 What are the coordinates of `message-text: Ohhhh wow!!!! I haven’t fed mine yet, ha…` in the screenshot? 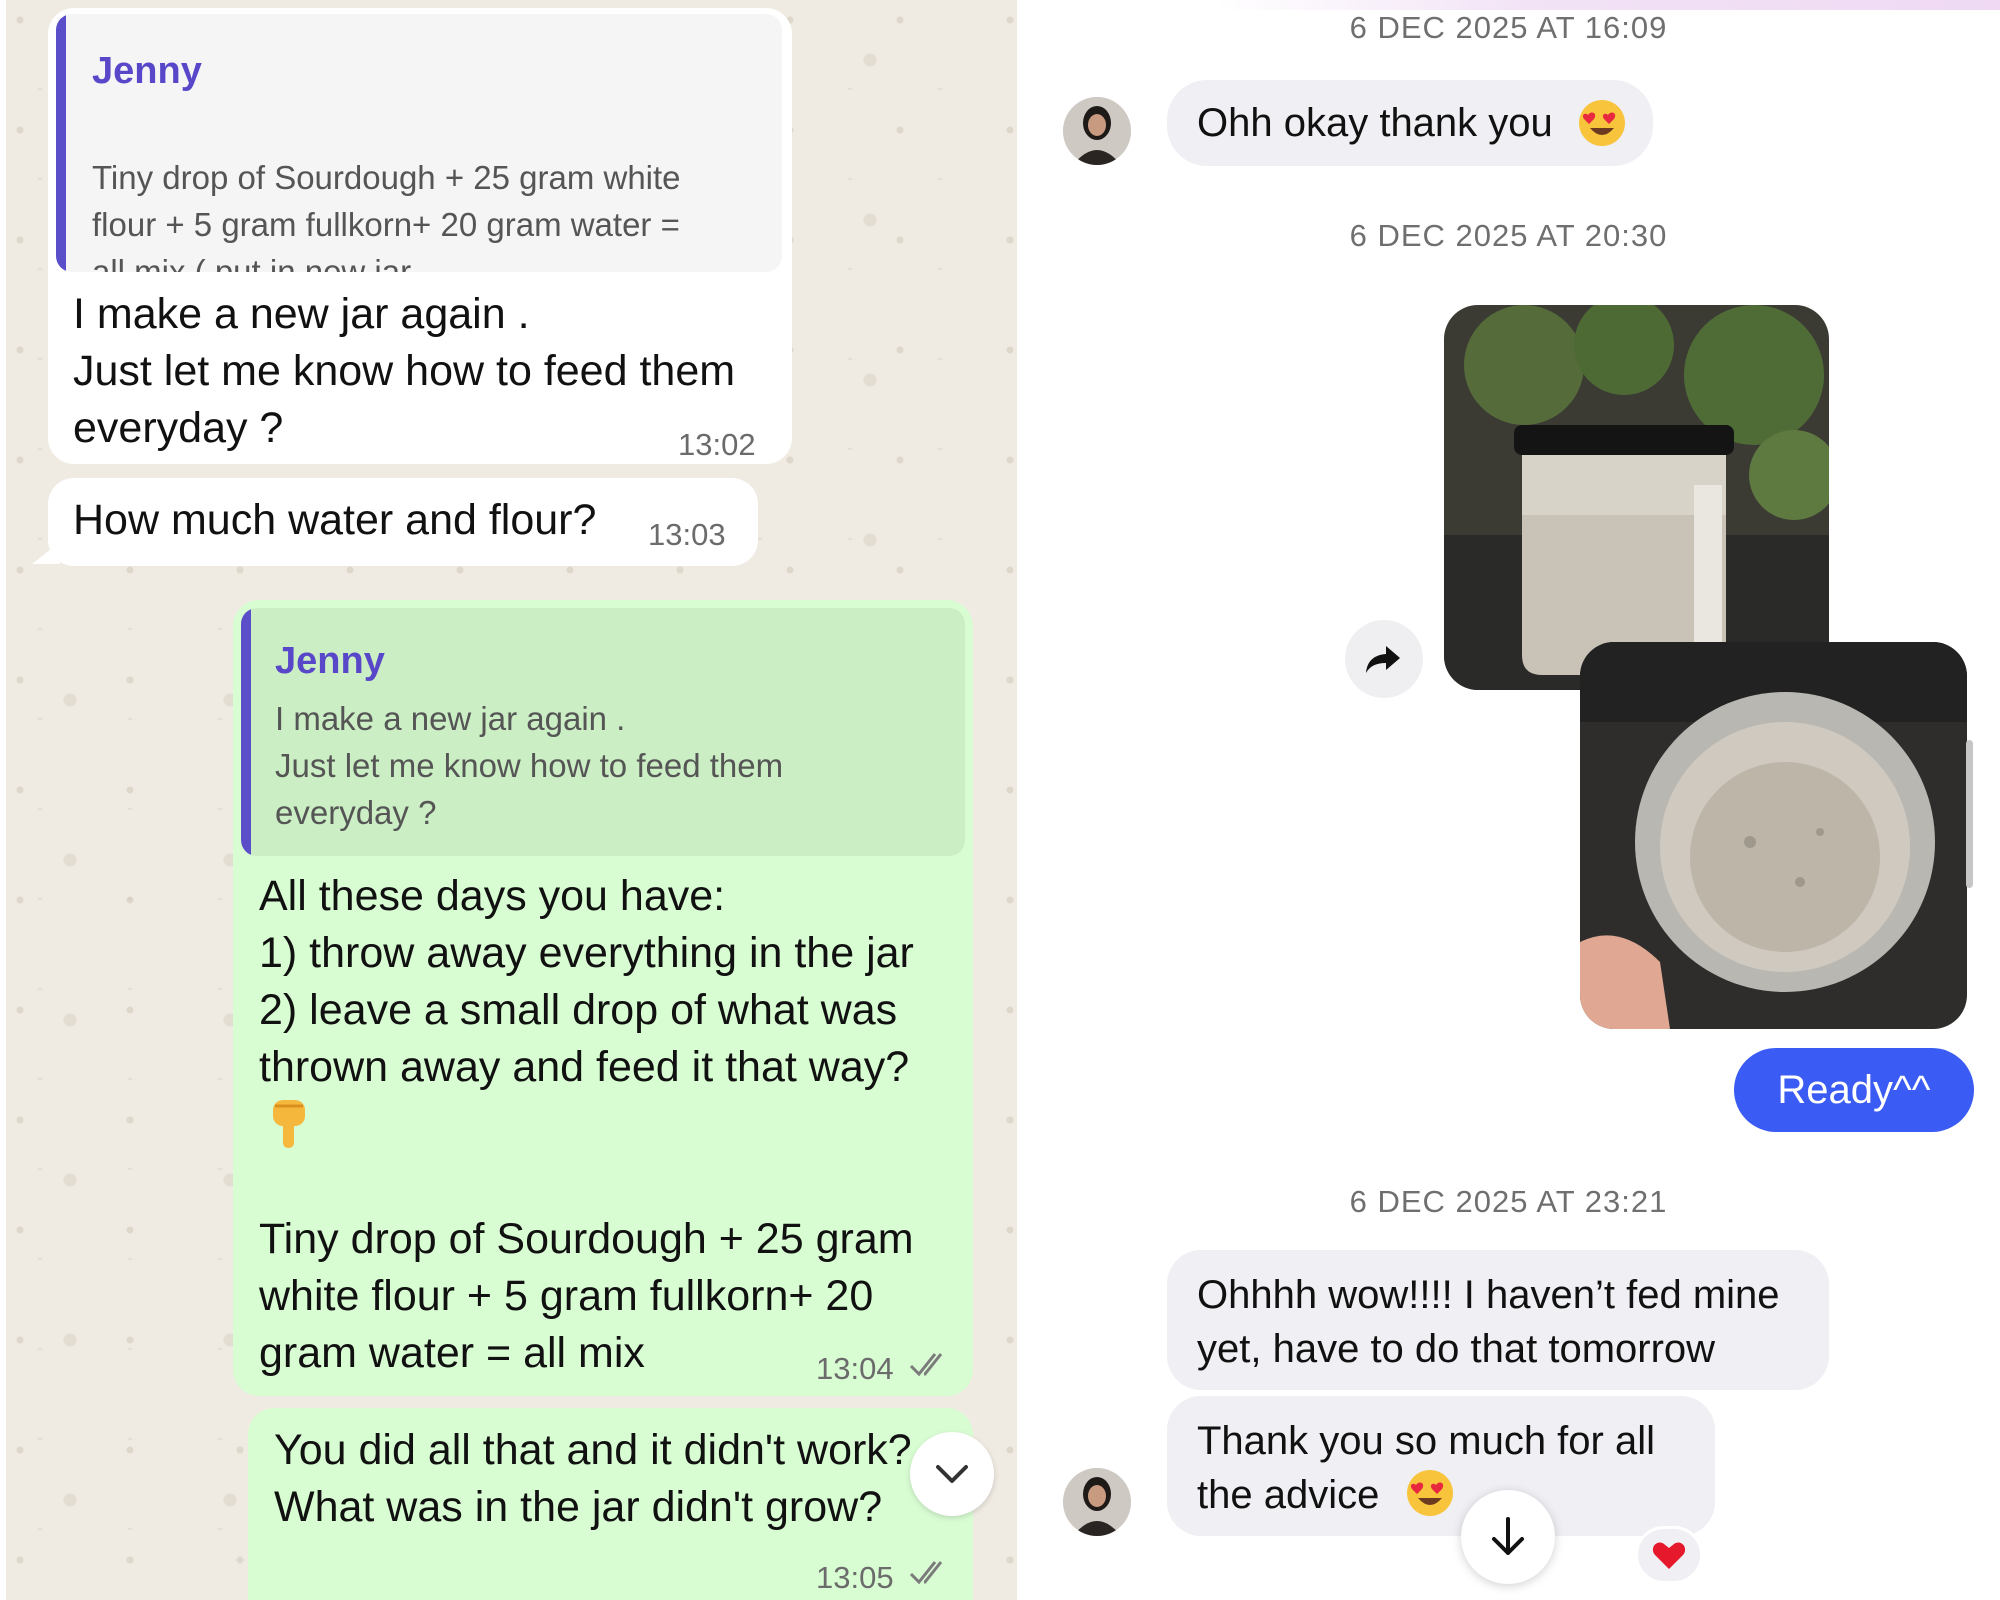 It's located at (1488, 1322).